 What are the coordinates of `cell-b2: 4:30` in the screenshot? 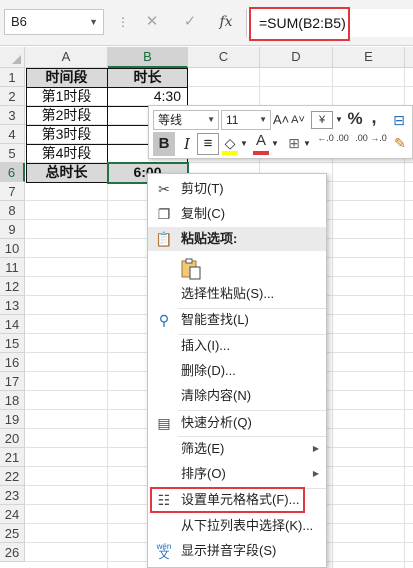 It's located at (147, 97).